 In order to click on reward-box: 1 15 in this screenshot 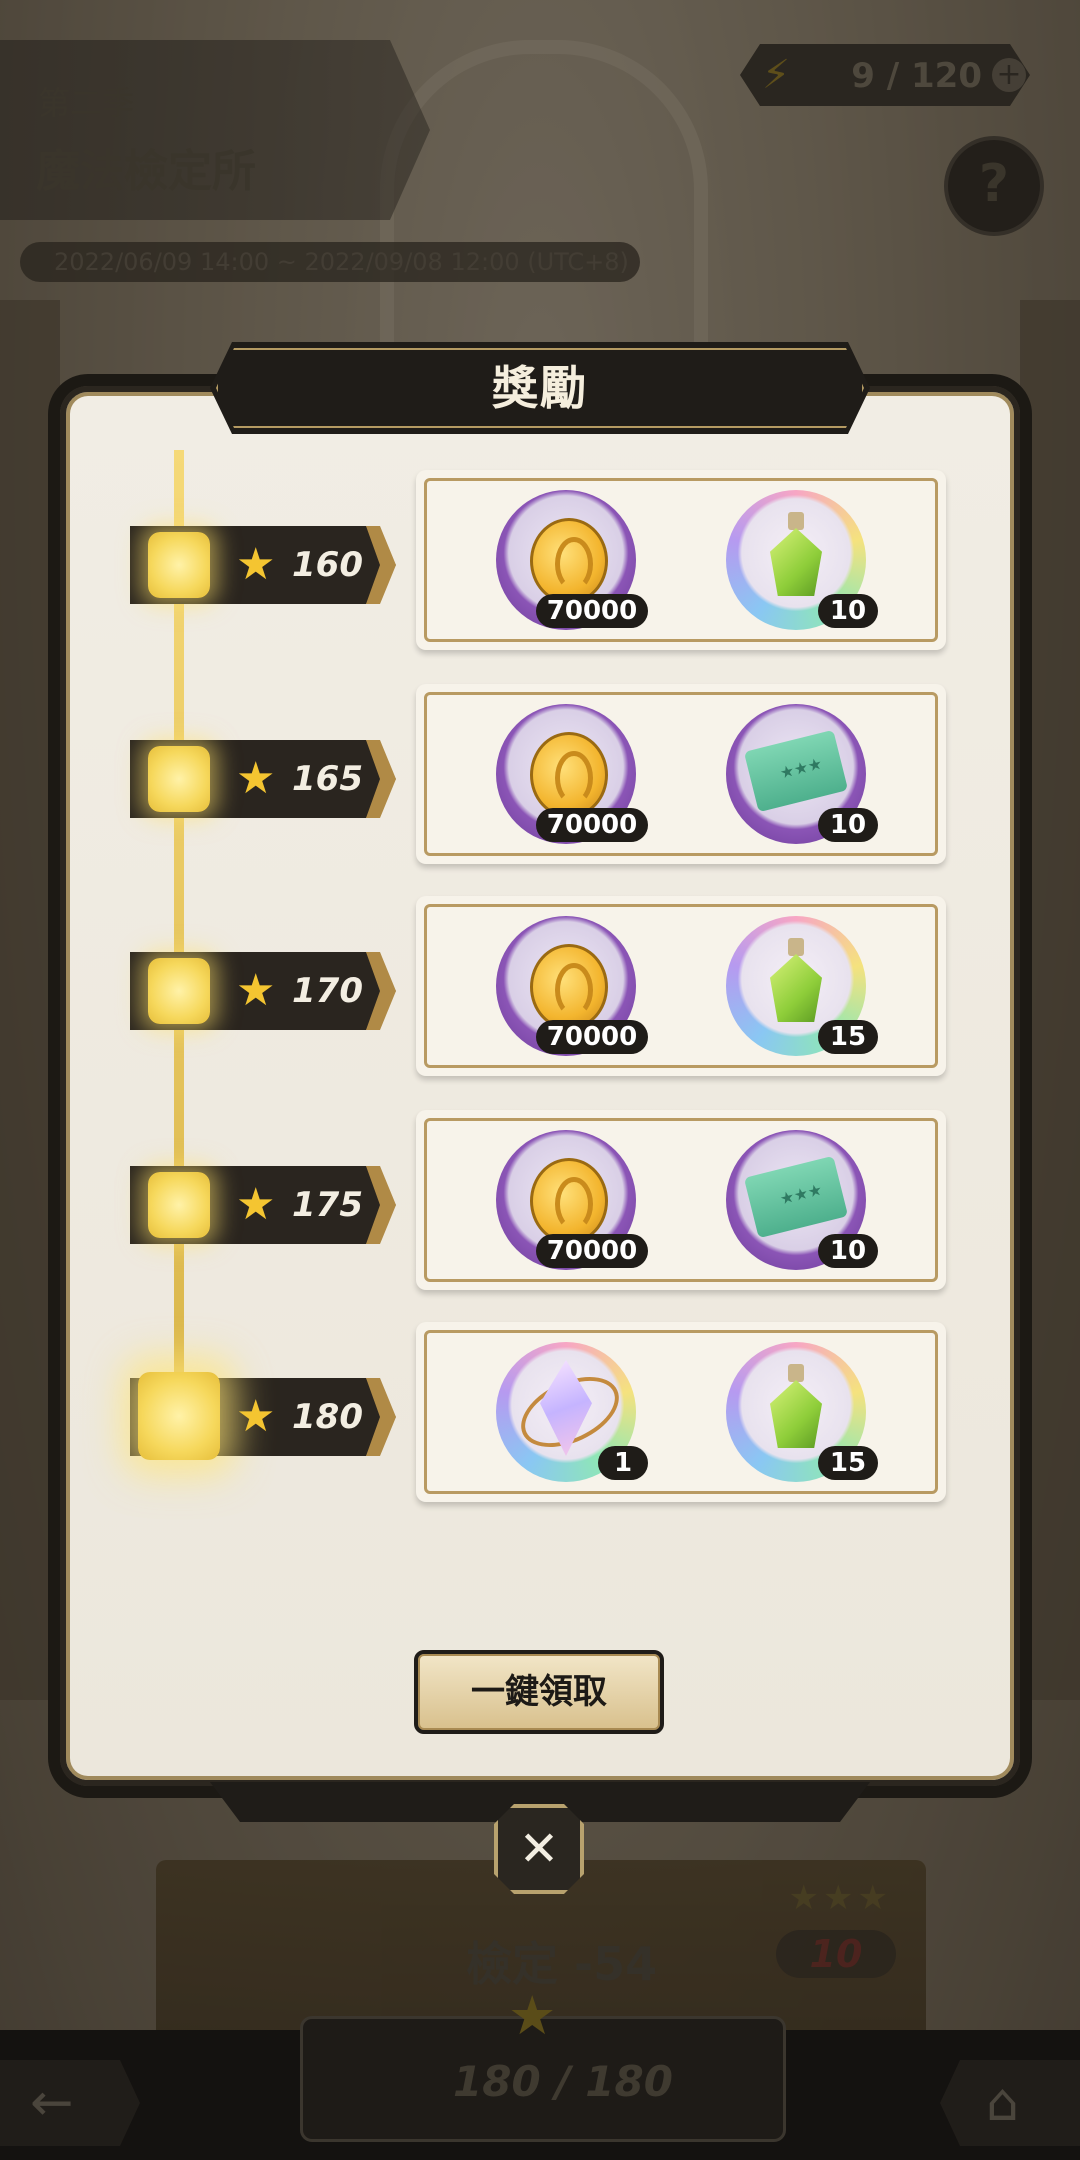, I will do `click(681, 1412)`.